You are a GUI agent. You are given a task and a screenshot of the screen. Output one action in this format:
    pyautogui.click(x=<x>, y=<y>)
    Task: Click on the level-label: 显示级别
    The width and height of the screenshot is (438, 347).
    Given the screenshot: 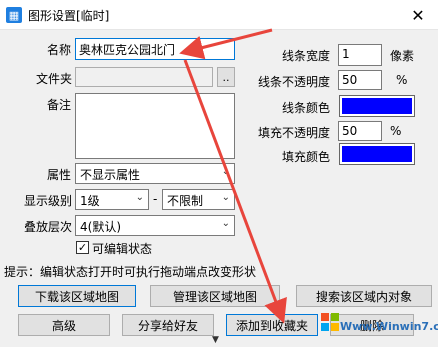 What is the action you would take?
    pyautogui.click(x=48, y=201)
    